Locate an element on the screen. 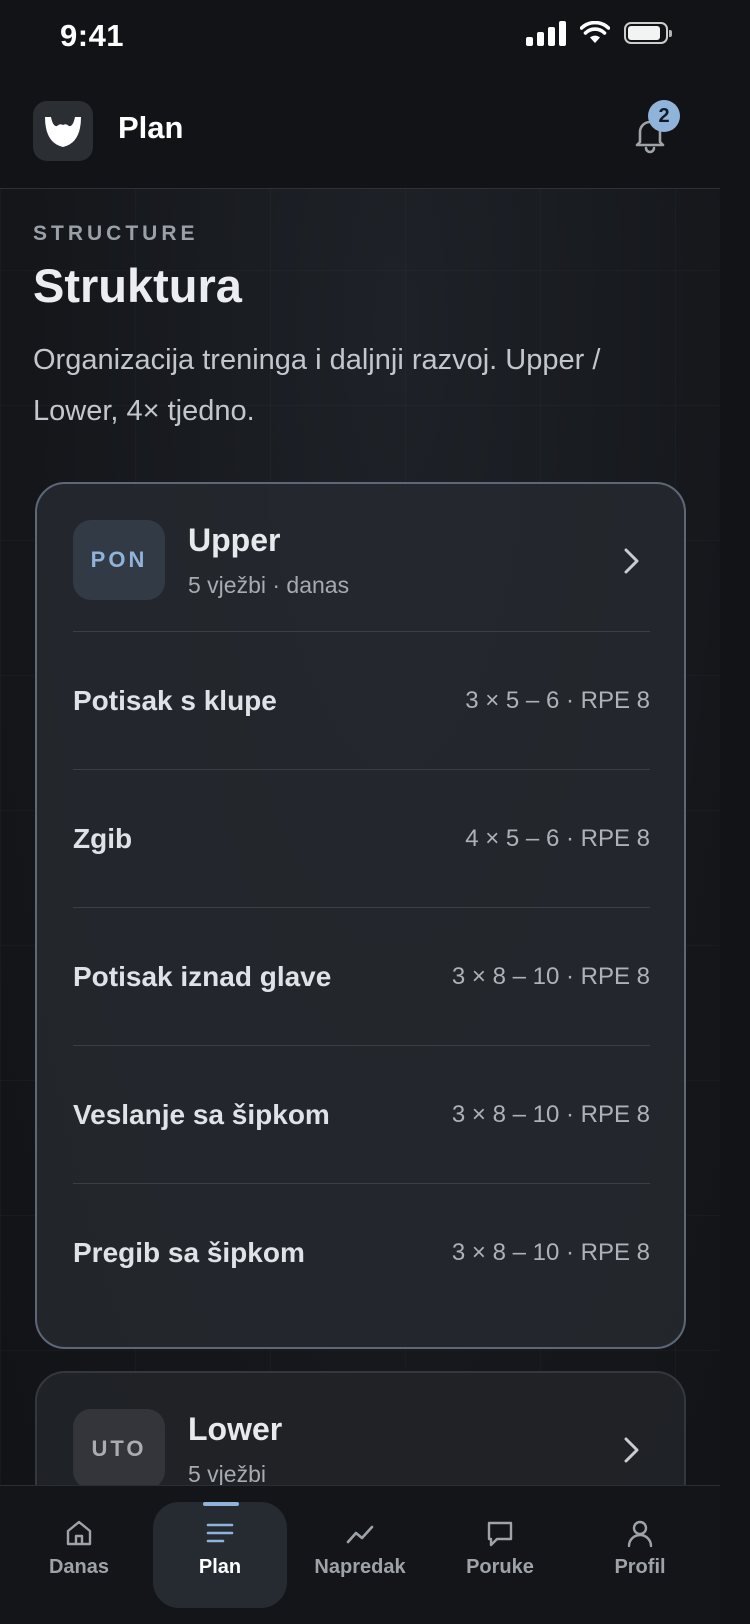  tab-danas: Danas is located at coordinates (79, 1555).